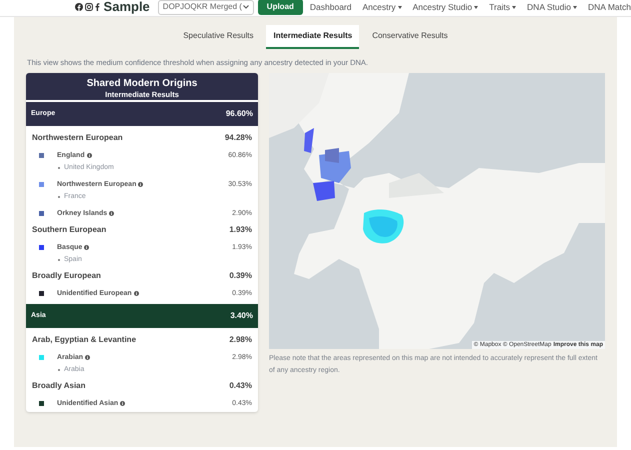 Image resolution: width=631 pixels, height=450 pixels. What do you see at coordinates (609, 7) in the screenshot?
I see `nav-link: DNA Match` at bounding box center [609, 7].